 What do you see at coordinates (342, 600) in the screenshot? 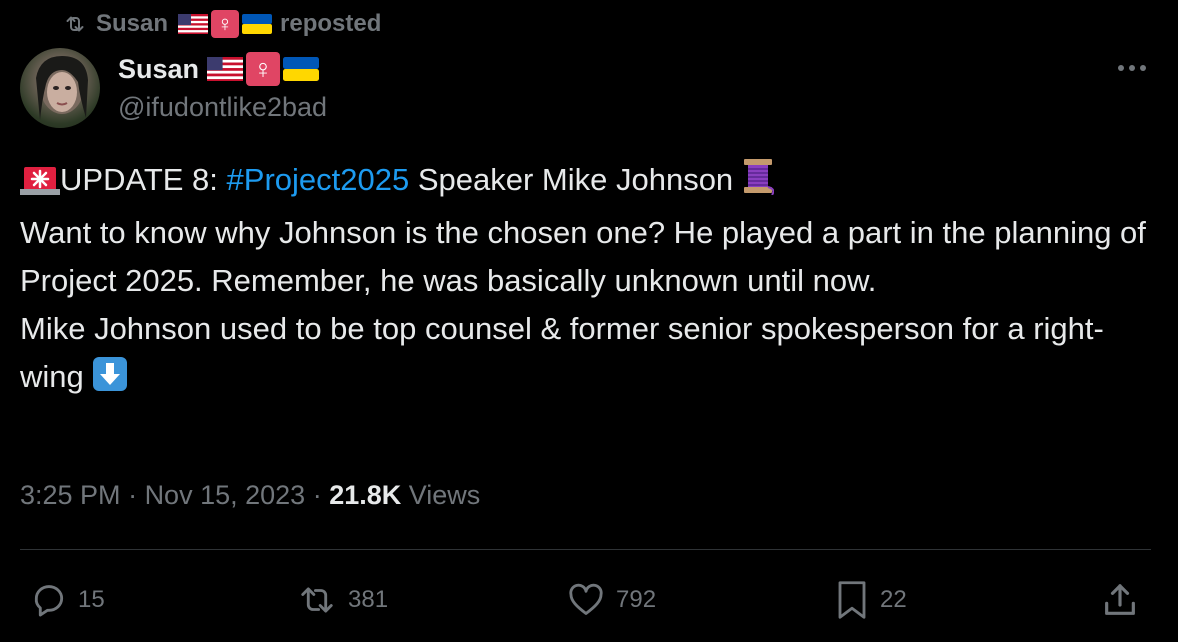
I see `repost-button: 381` at bounding box center [342, 600].